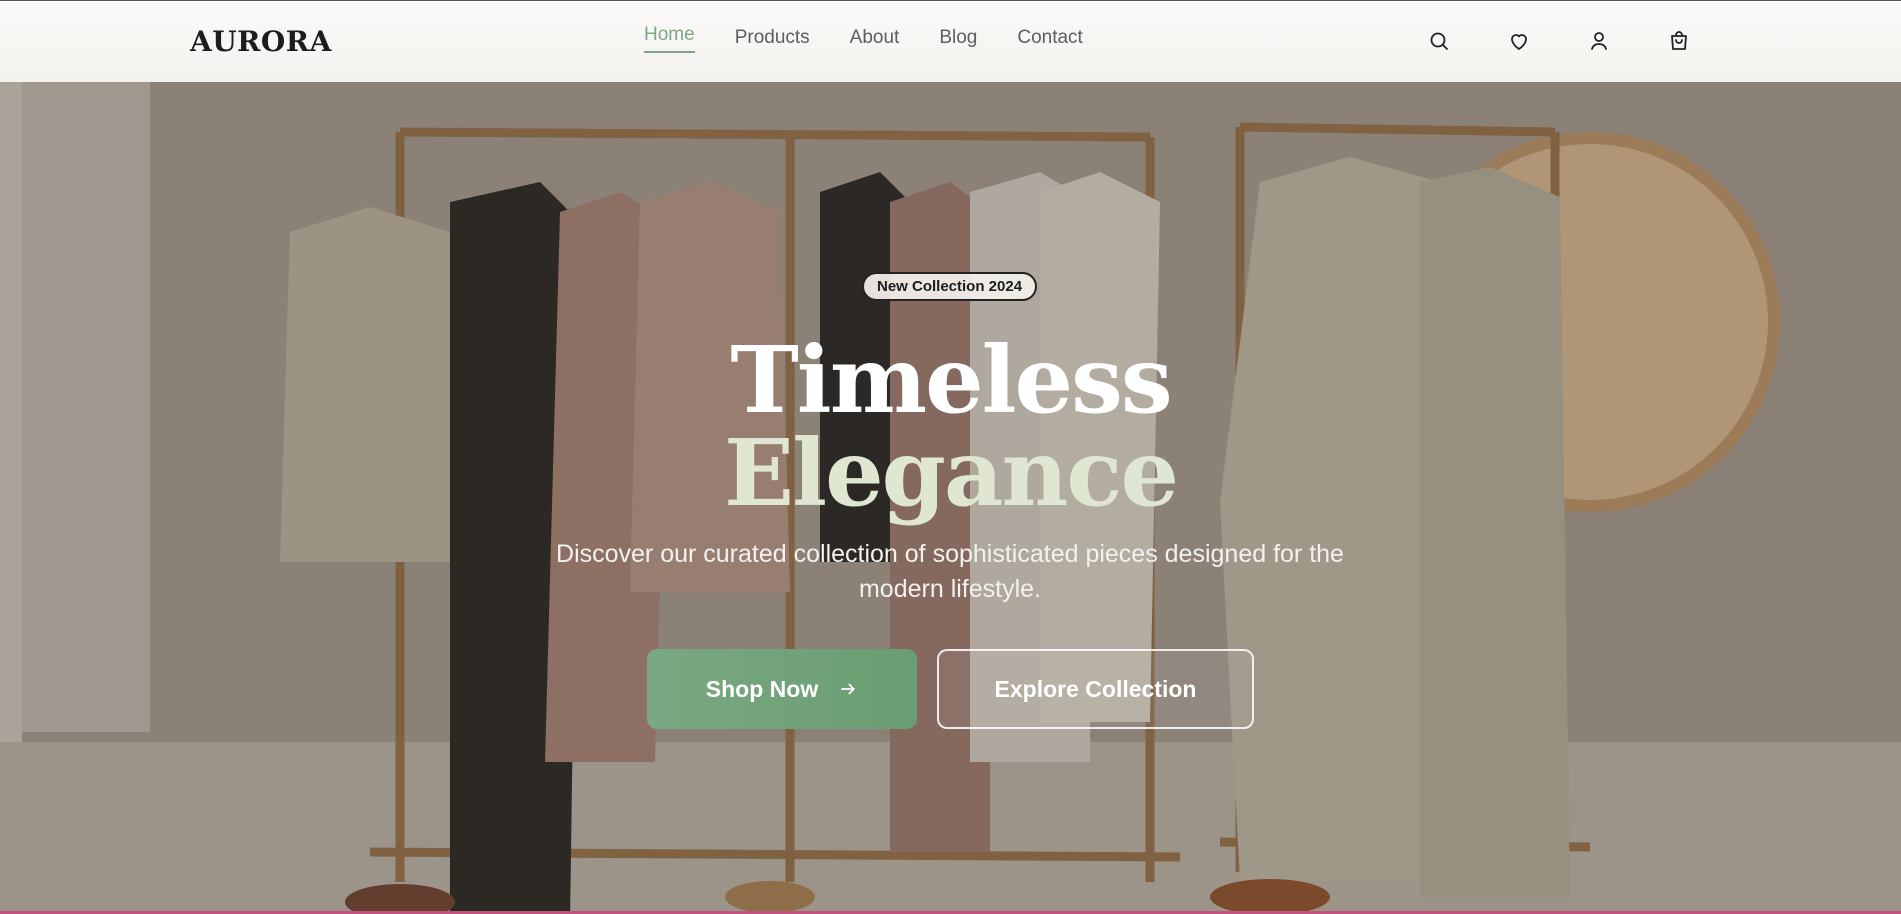 This screenshot has width=1901, height=914. I want to click on explore-collection-button: Explore Collection, so click(1095, 689).